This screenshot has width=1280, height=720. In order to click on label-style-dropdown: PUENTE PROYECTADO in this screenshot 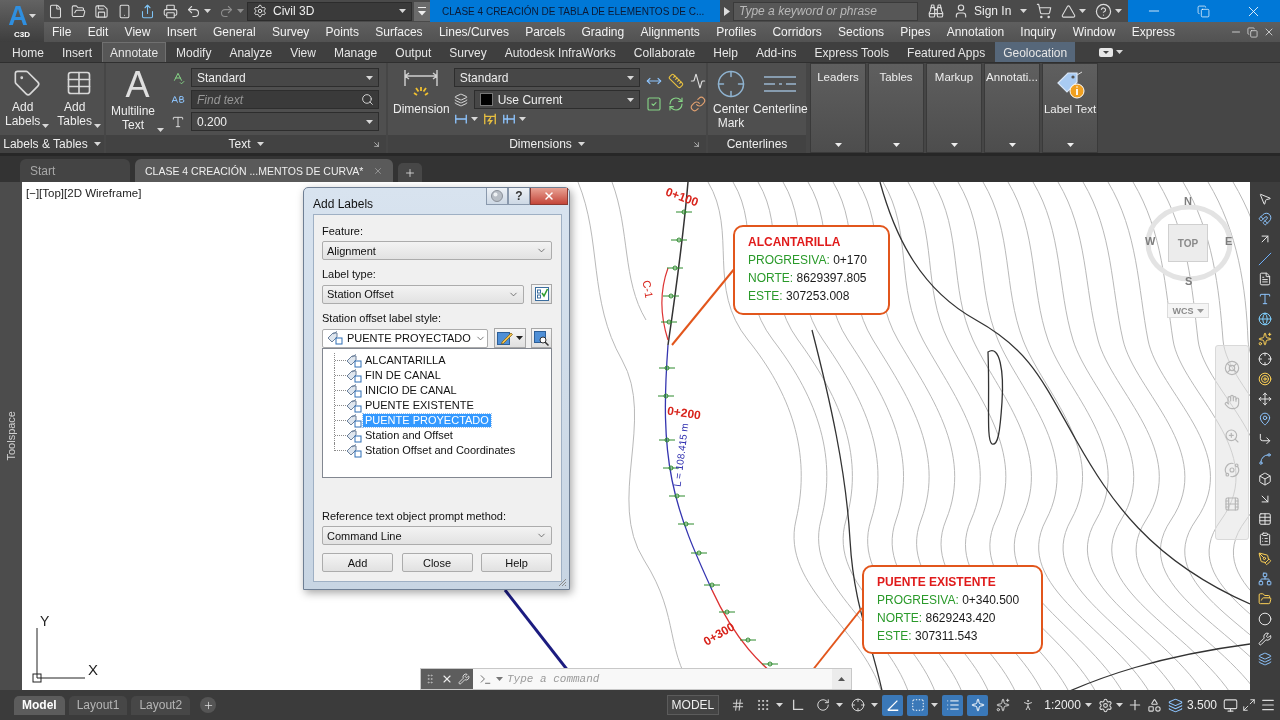, I will do `click(405, 338)`.